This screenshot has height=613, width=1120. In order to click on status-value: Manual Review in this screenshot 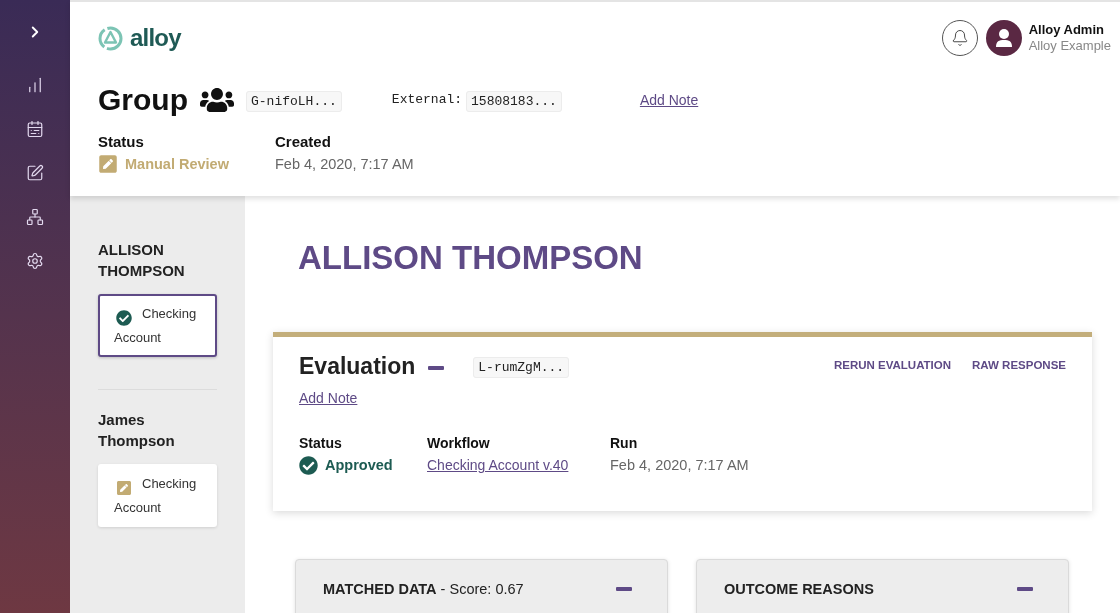, I will do `click(177, 164)`.